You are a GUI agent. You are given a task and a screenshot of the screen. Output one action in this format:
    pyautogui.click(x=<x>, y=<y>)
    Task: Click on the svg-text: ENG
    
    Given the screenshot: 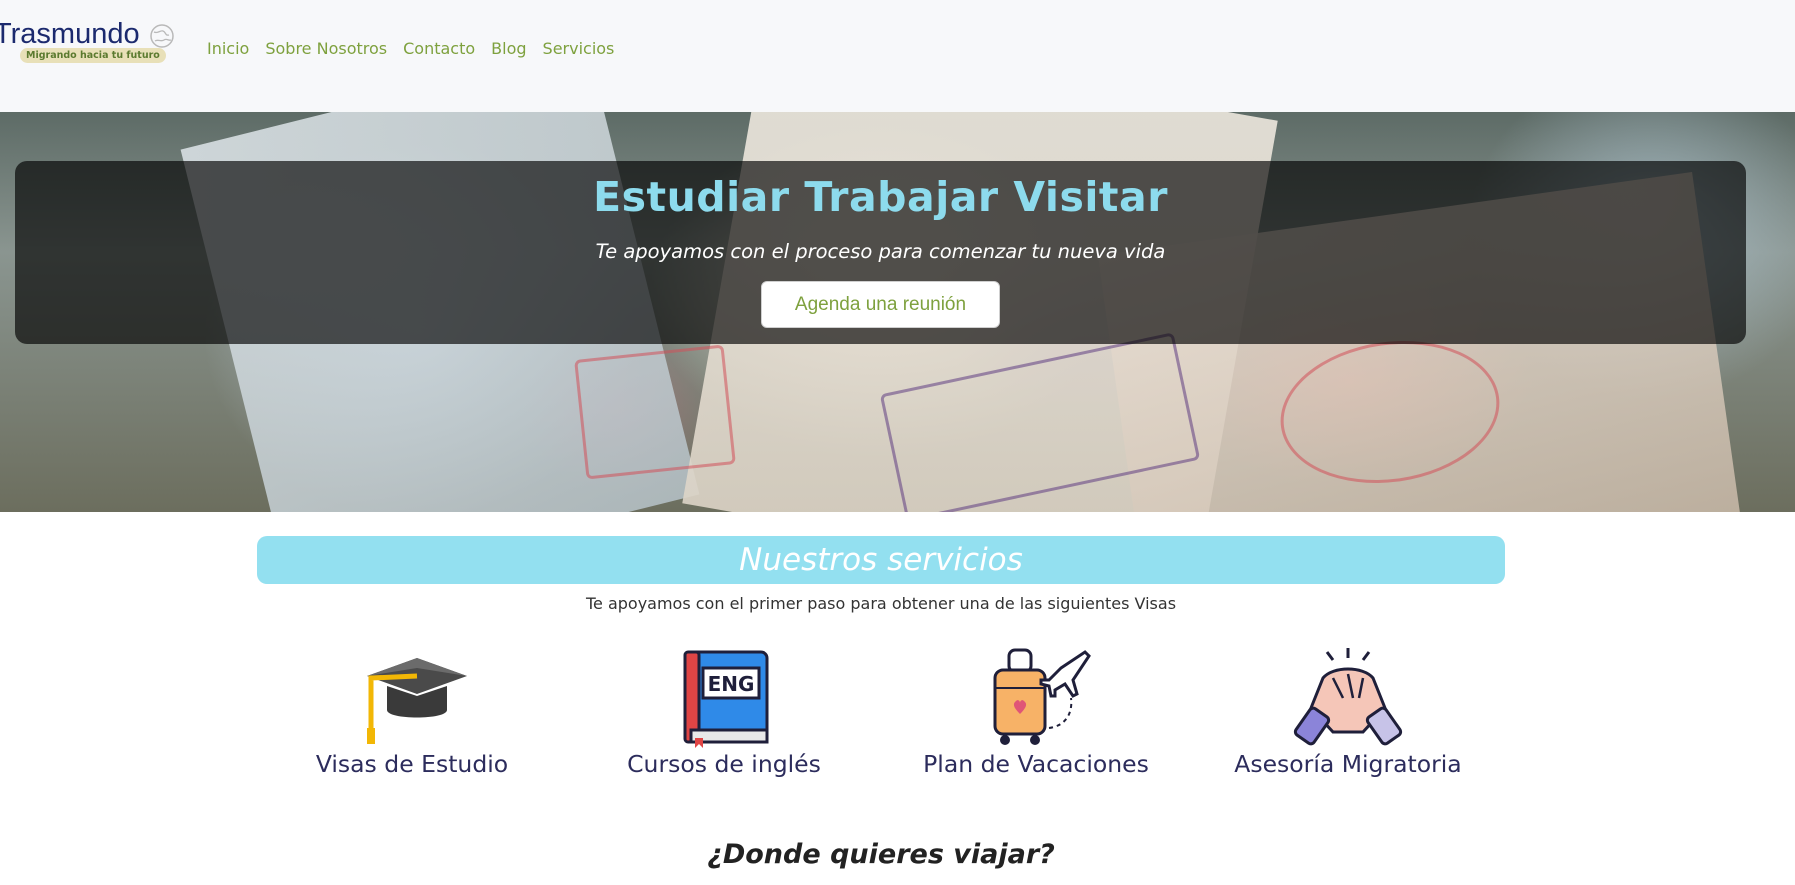 What is the action you would take?
    pyautogui.click(x=731, y=684)
    